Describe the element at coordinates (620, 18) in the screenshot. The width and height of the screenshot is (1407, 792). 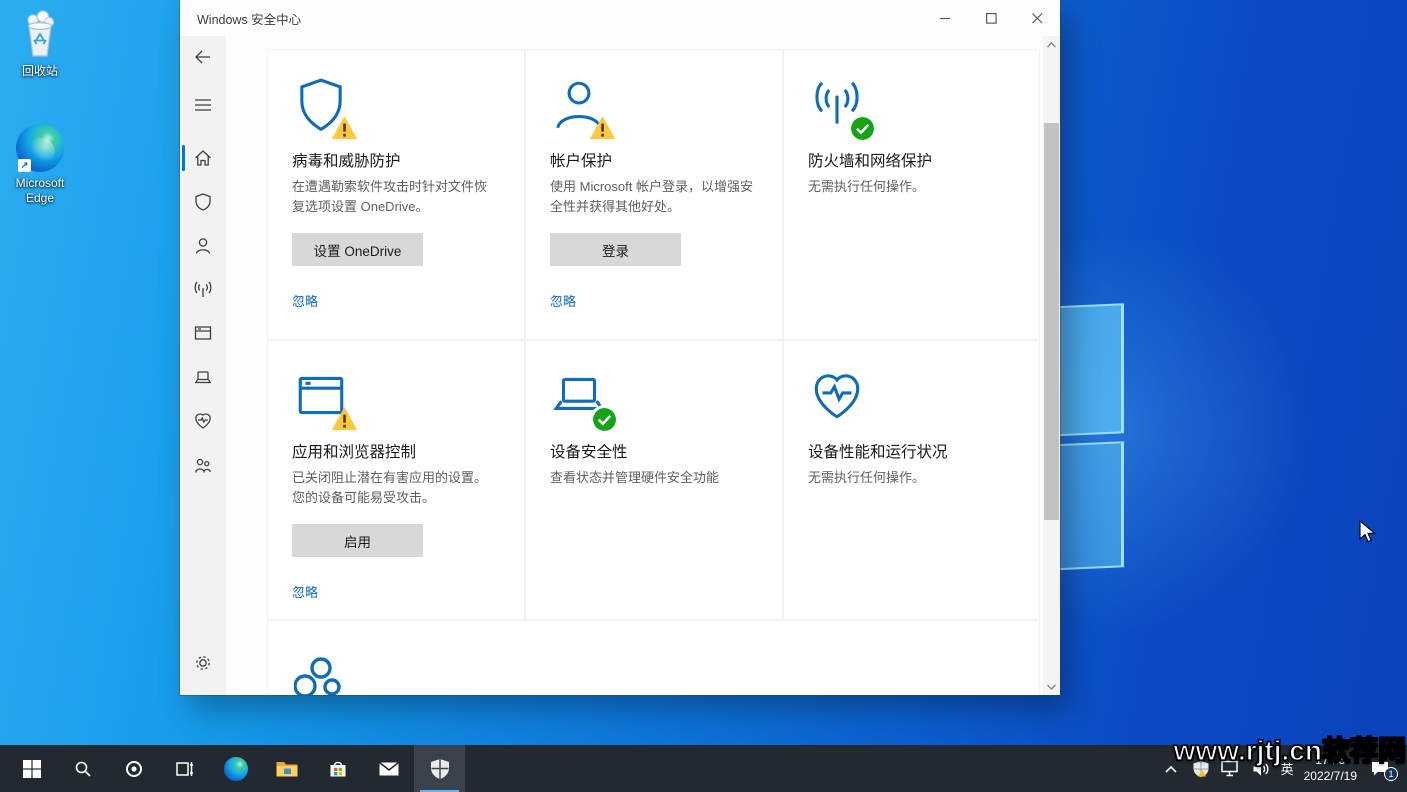
I see `window-titlebar: Windows 安全中心` at that location.